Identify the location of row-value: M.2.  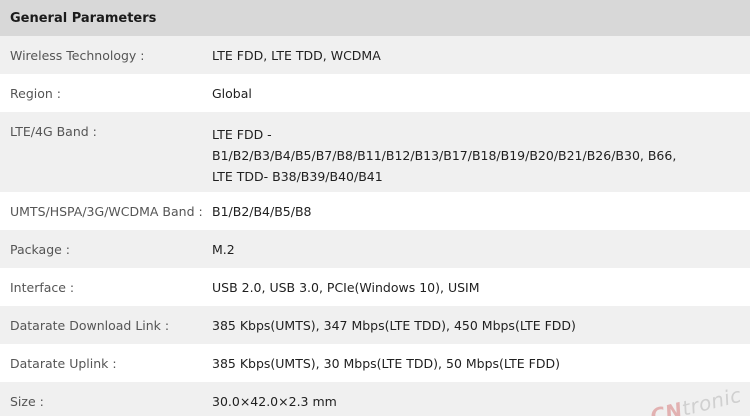
(223, 249).